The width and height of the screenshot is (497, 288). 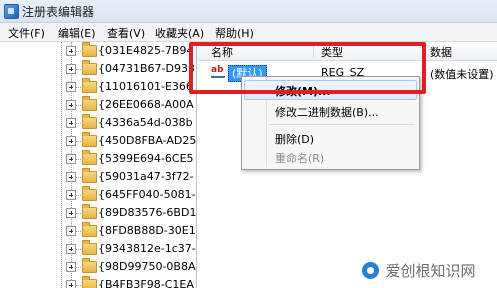 I want to click on tree-item-label: {5399E694-6CE5, so click(x=146, y=158).